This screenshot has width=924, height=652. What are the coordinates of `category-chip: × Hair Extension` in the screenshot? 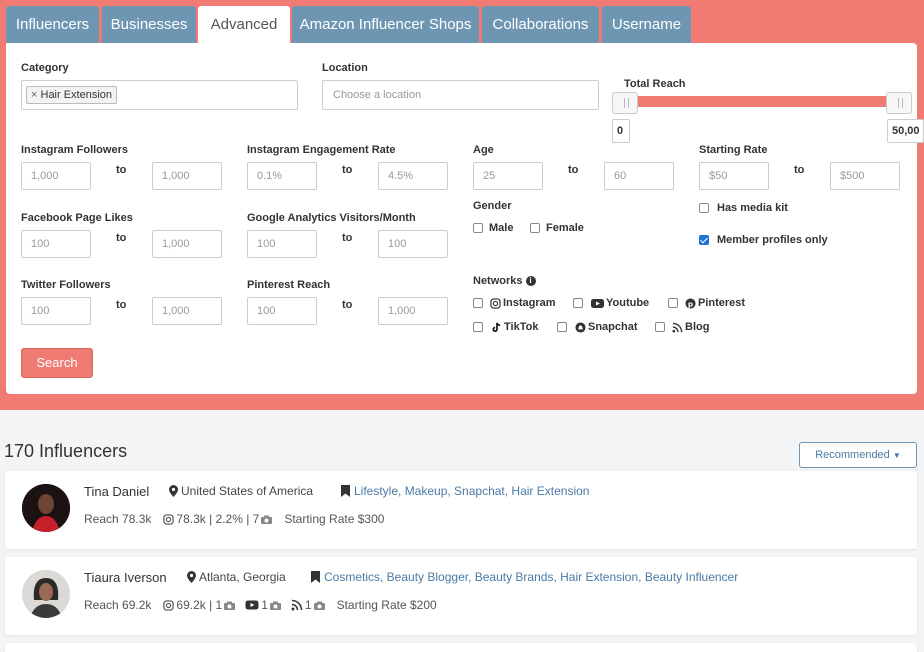 It's located at (72, 95).